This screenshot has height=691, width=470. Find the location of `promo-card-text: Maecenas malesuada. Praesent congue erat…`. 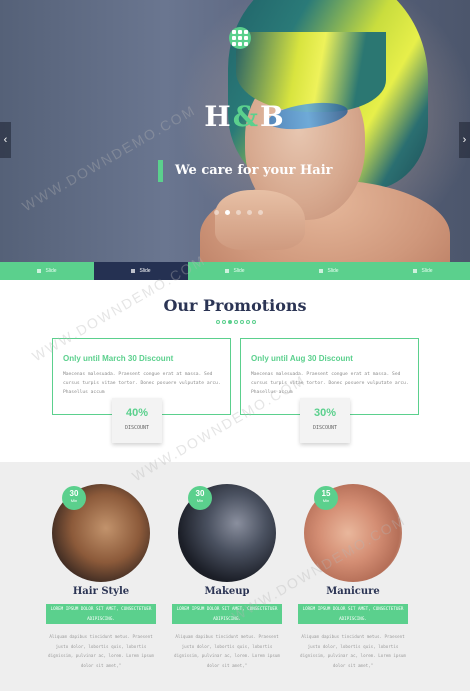

promo-card-text: Maecenas malesuada. Praesent congue erat… is located at coordinates (142, 383).